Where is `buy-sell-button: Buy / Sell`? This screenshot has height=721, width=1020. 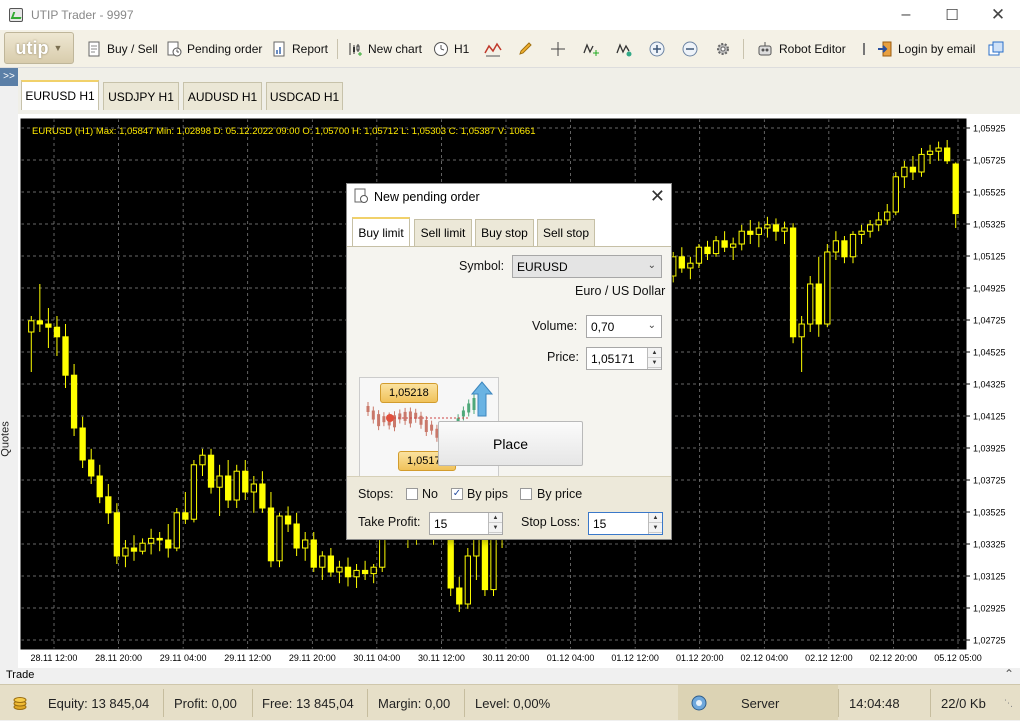
buy-sell-button: Buy / Sell is located at coordinates (122, 48).